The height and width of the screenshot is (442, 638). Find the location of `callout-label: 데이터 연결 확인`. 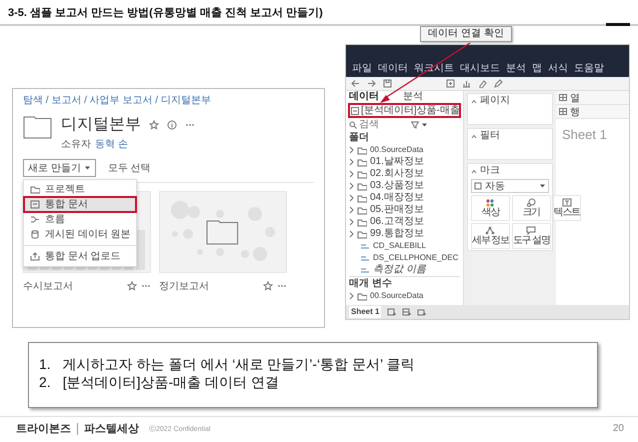

callout-label: 데이터 연결 확인 is located at coordinates (466, 34).